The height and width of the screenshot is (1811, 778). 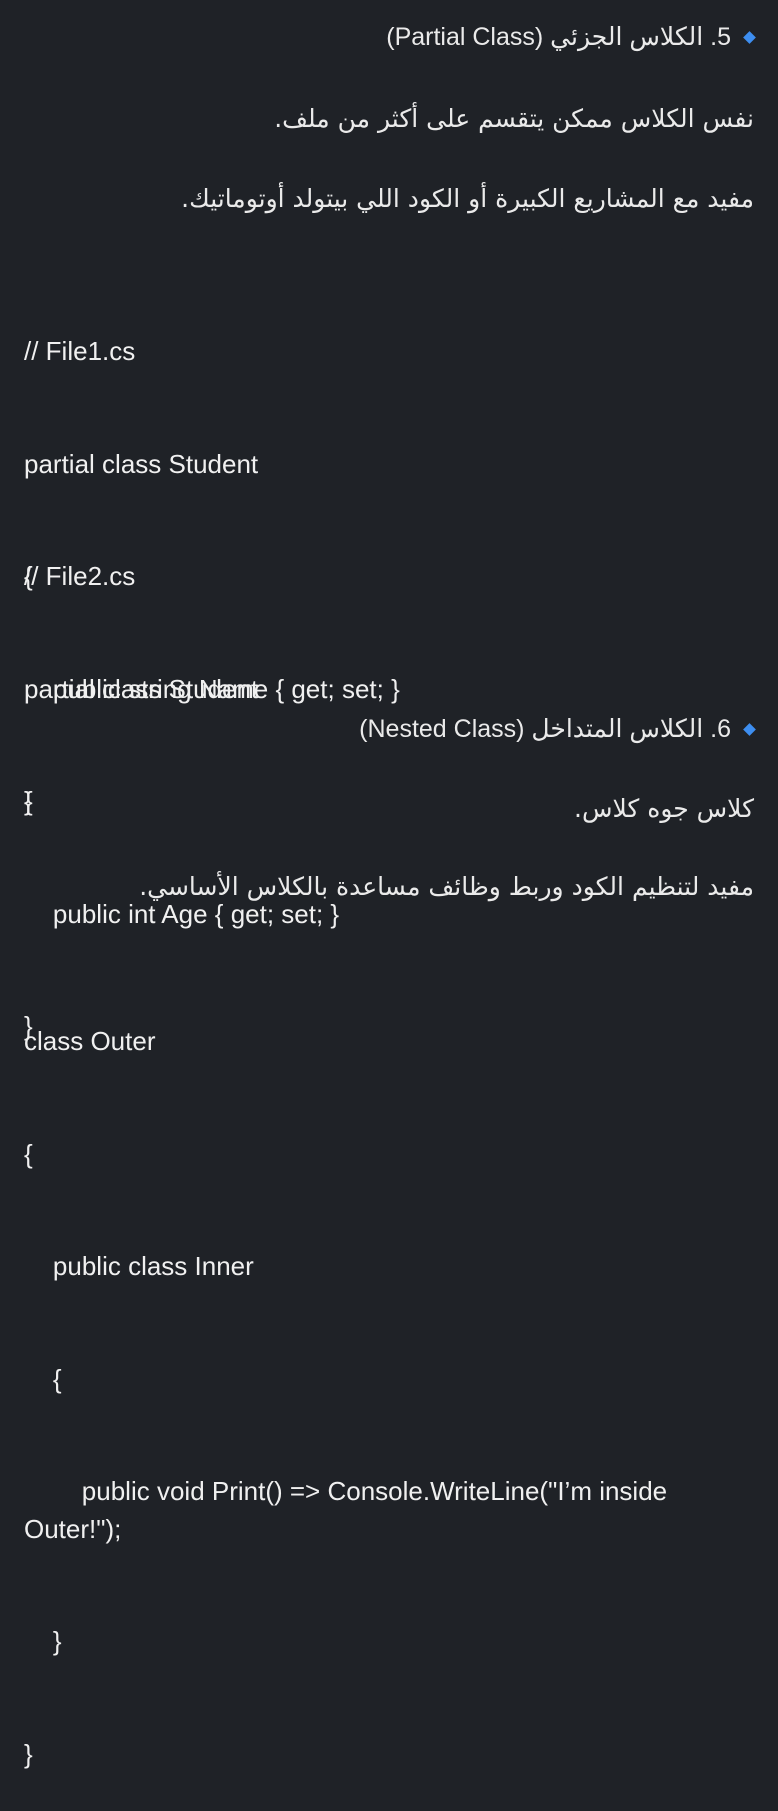 What do you see at coordinates (664, 808) in the screenshot?
I see `section-6-paragraph-1: كلاس جوه كلاس.` at bounding box center [664, 808].